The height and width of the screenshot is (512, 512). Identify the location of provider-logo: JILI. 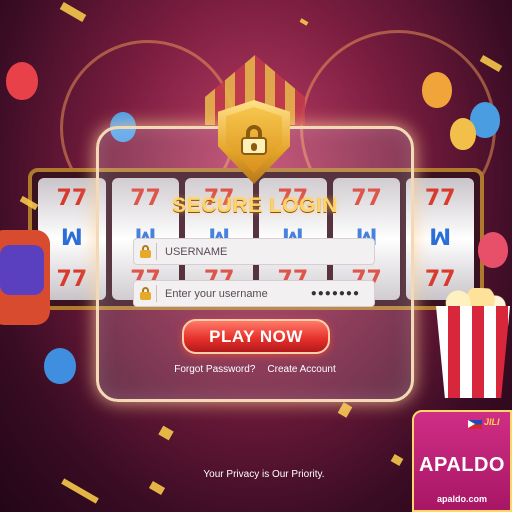
(492, 422).